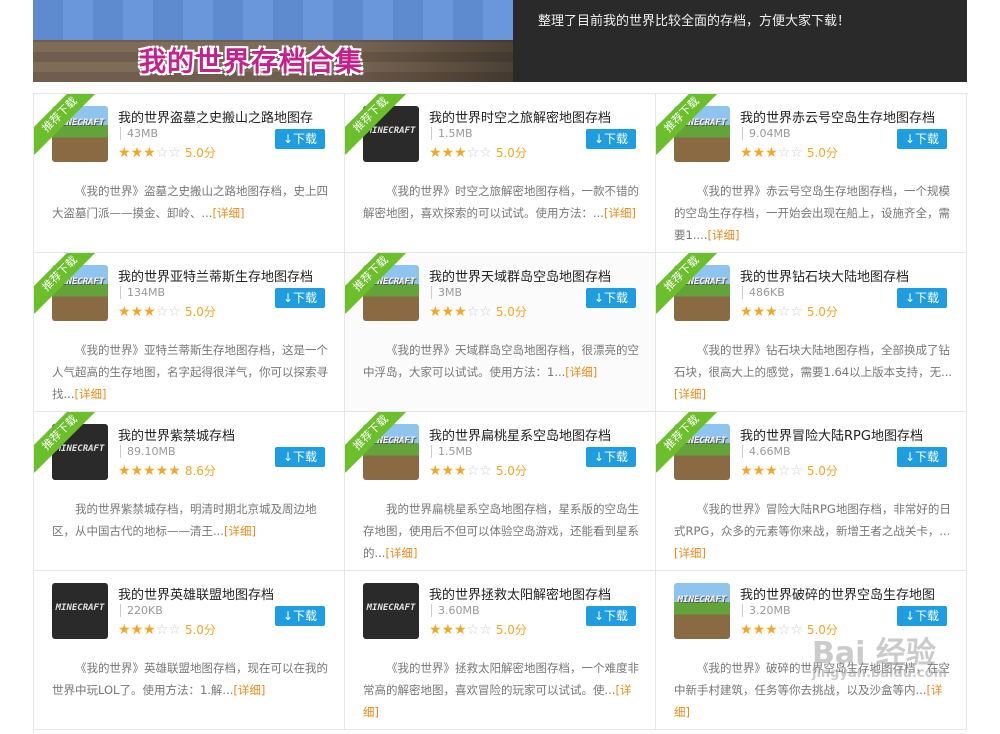 The width and height of the screenshot is (1000, 734). What do you see at coordinates (539, 593) in the screenshot?
I see `card-title: 我的世界拯救太阳解密地图存档` at bounding box center [539, 593].